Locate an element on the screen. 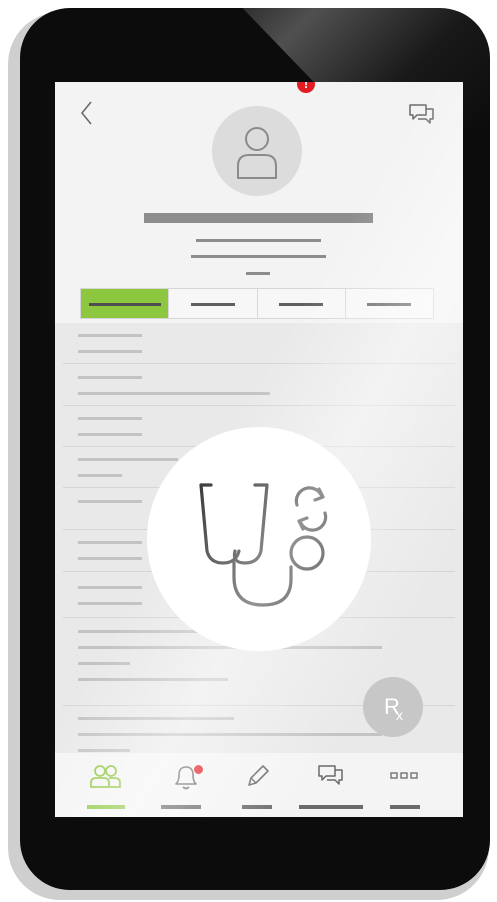 This screenshot has height=902, width=497. avatar is located at coordinates (257, 151).